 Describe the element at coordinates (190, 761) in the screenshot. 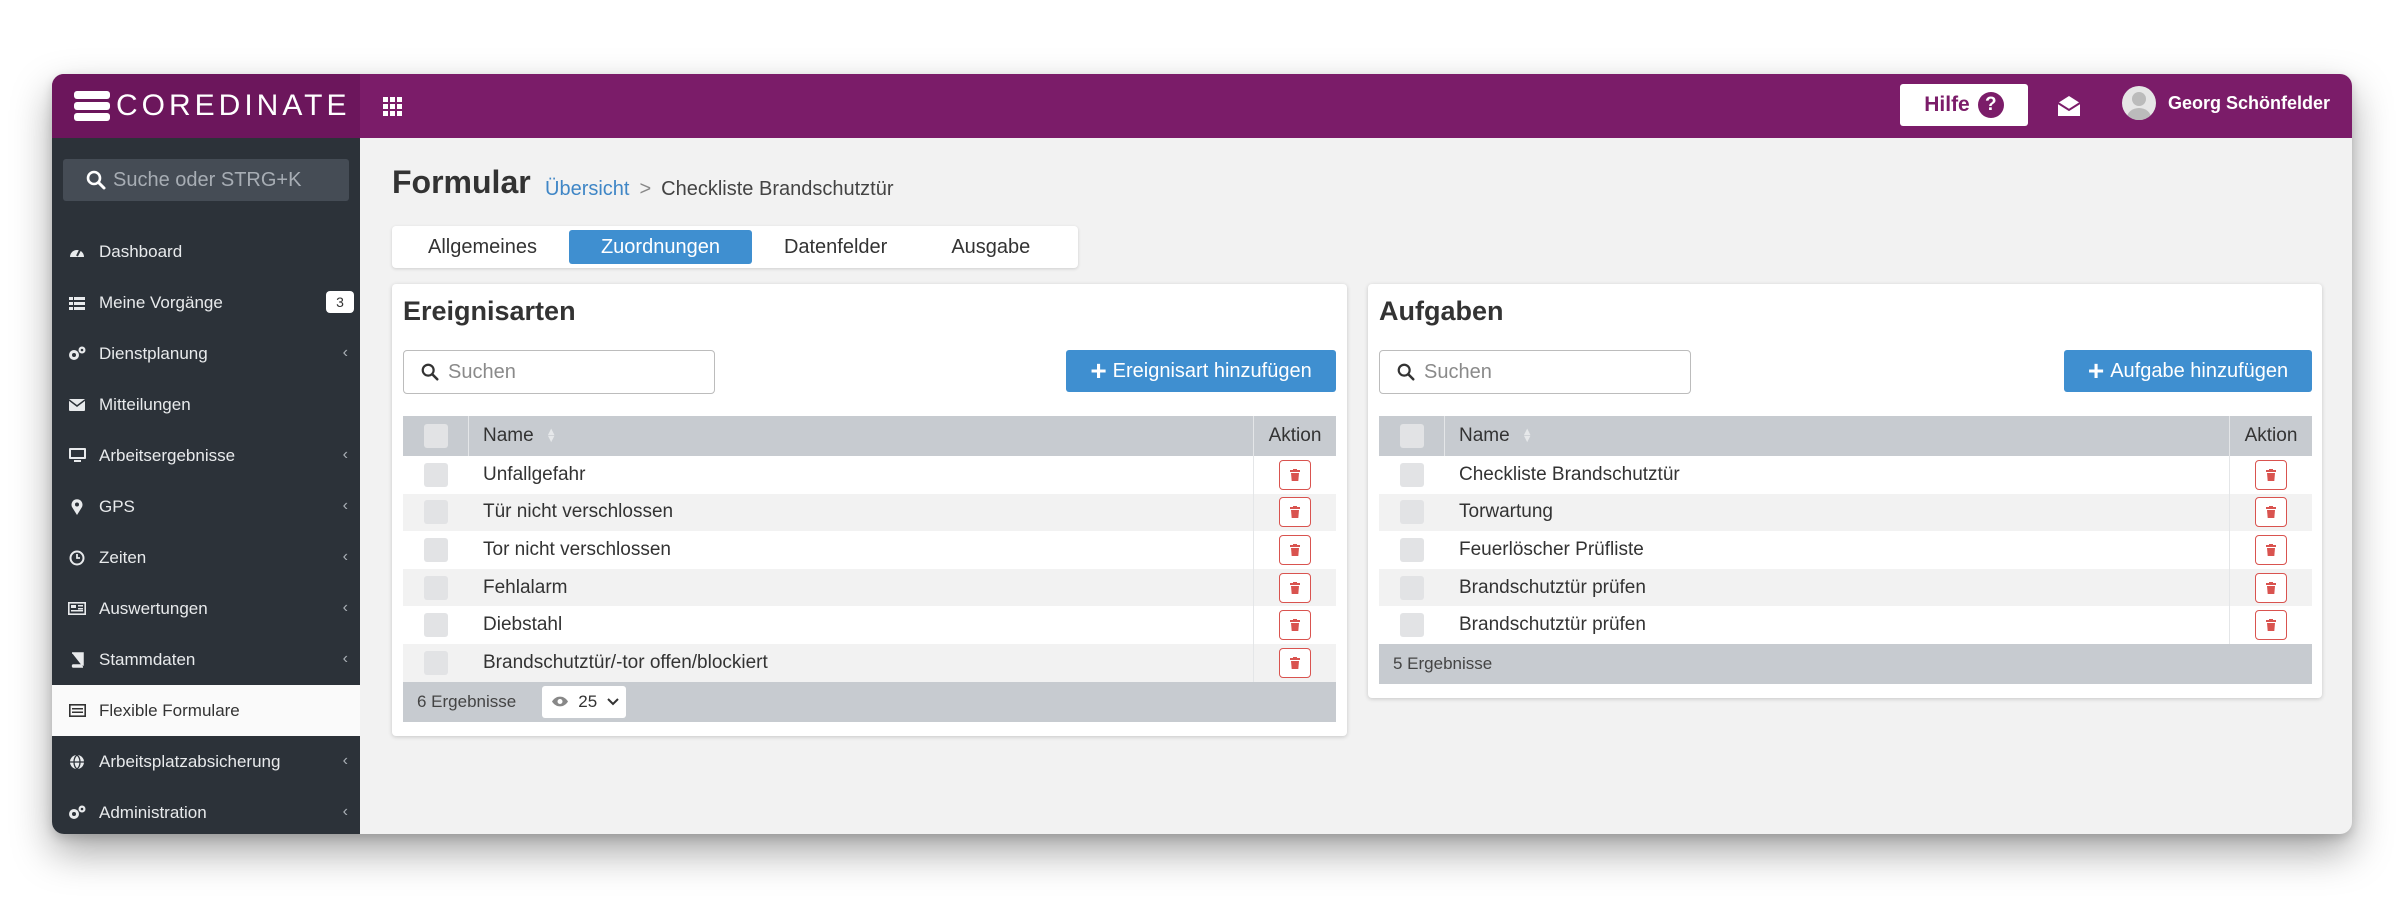

I see `sidebar-item-label: Arbeitsplatzabsicherung` at that location.